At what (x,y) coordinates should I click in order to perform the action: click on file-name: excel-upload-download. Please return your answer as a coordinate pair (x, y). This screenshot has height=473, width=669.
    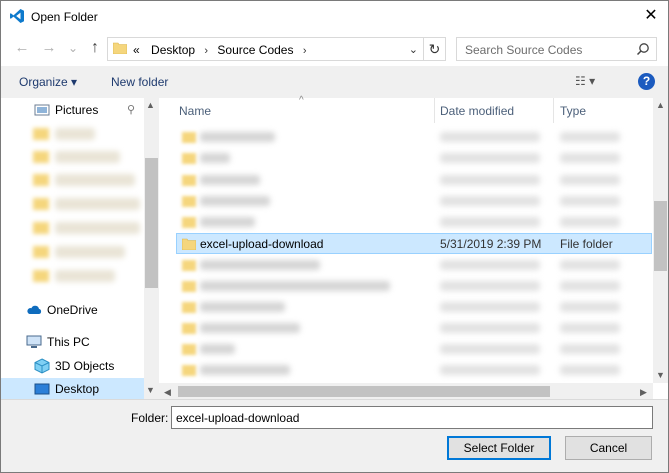
    Looking at the image, I should click on (262, 244).